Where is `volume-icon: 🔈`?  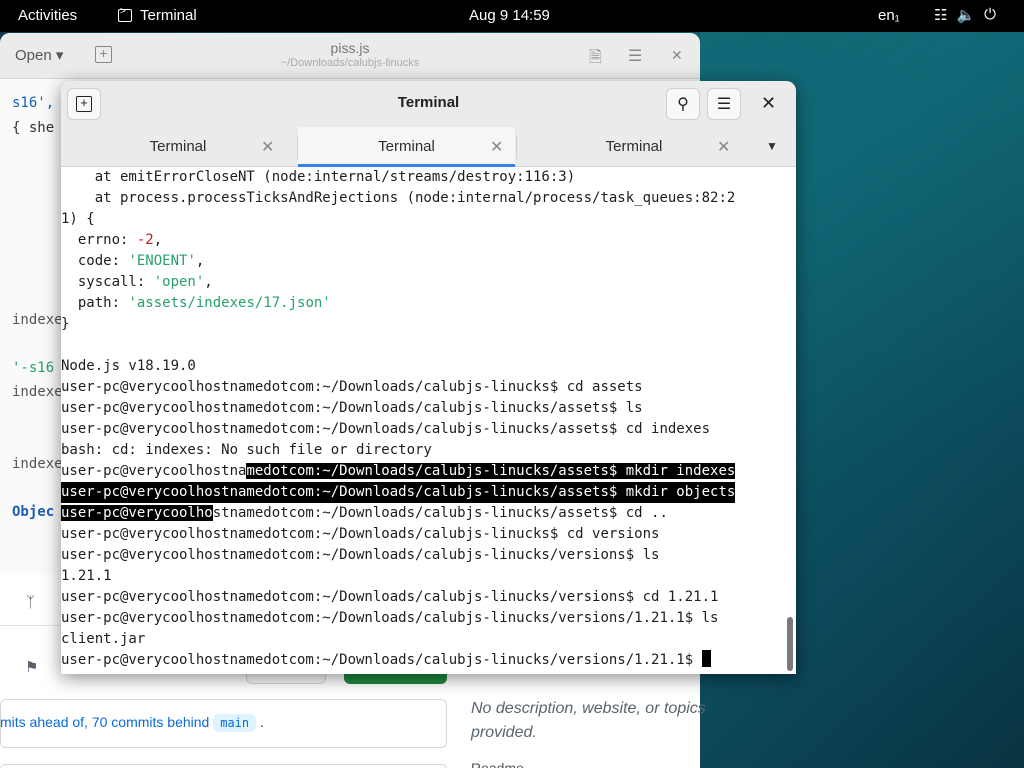
volume-icon: 🔈 is located at coordinates (966, 15).